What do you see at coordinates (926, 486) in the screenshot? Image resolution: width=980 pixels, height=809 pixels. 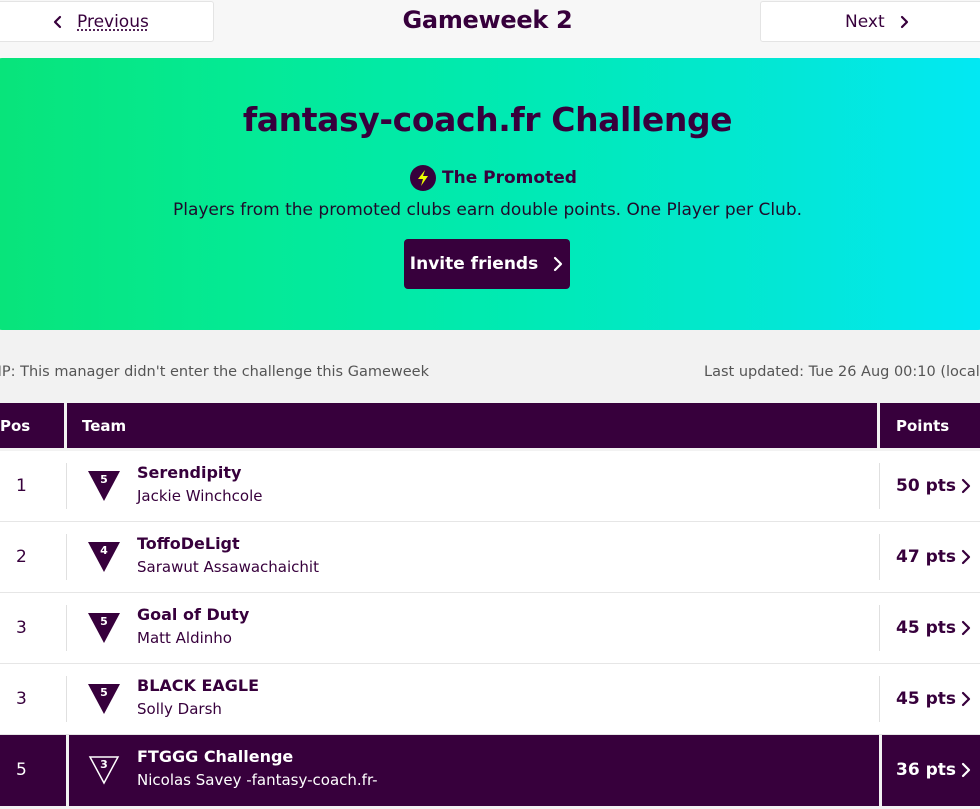 I see `row-points: 50 pts` at bounding box center [926, 486].